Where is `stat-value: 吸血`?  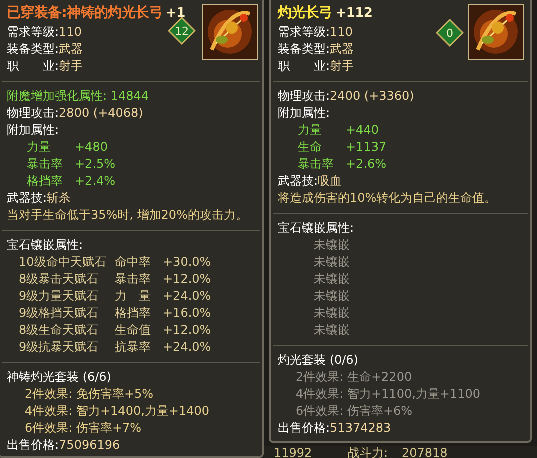
stat-value: 吸血 is located at coordinates (330, 181).